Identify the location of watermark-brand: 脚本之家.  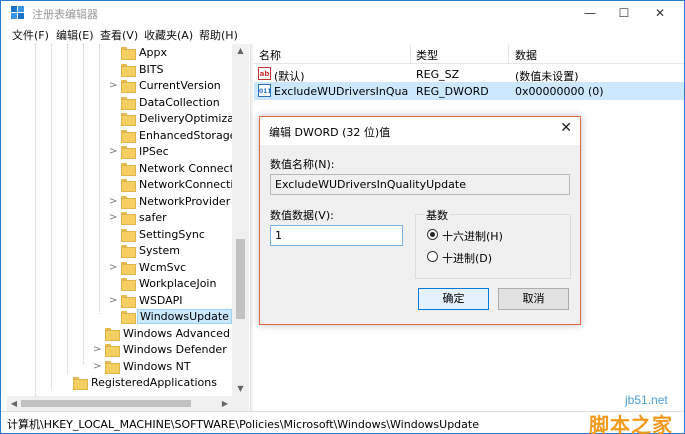
(631, 423).